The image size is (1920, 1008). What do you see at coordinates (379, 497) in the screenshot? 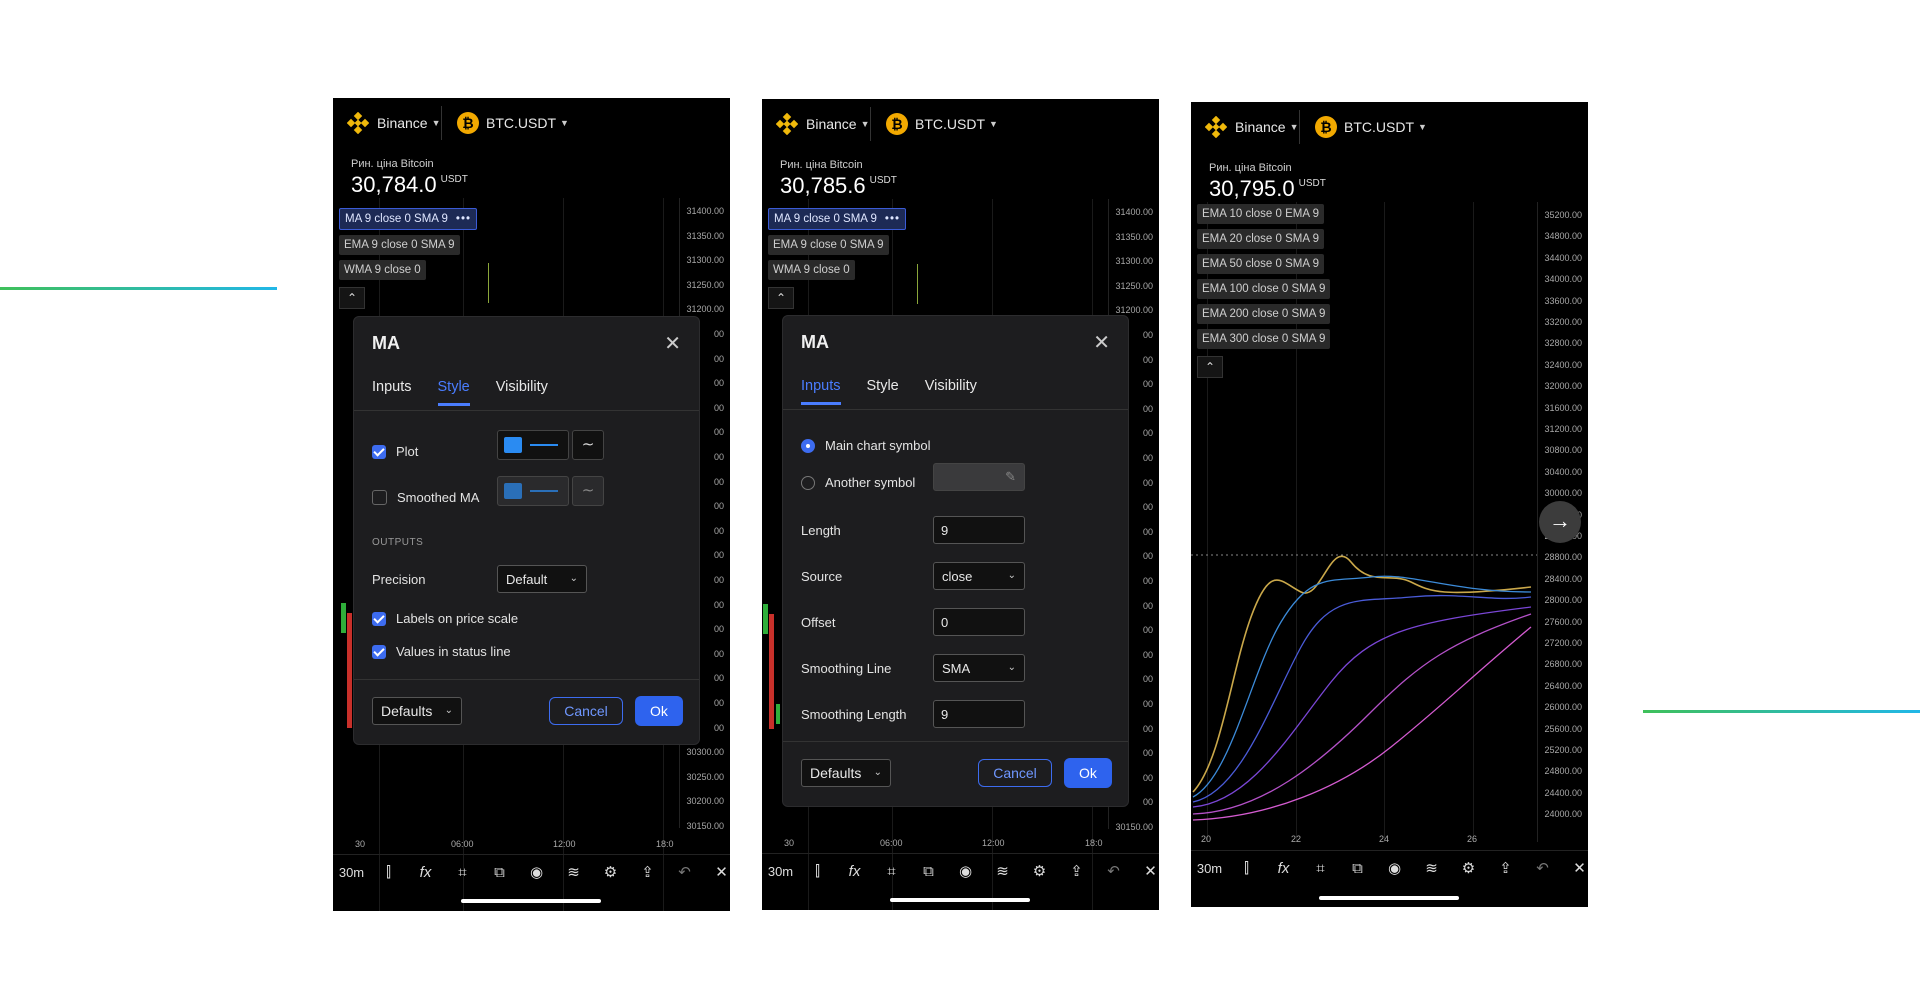
I see `smoothed-ma-checkbox` at bounding box center [379, 497].